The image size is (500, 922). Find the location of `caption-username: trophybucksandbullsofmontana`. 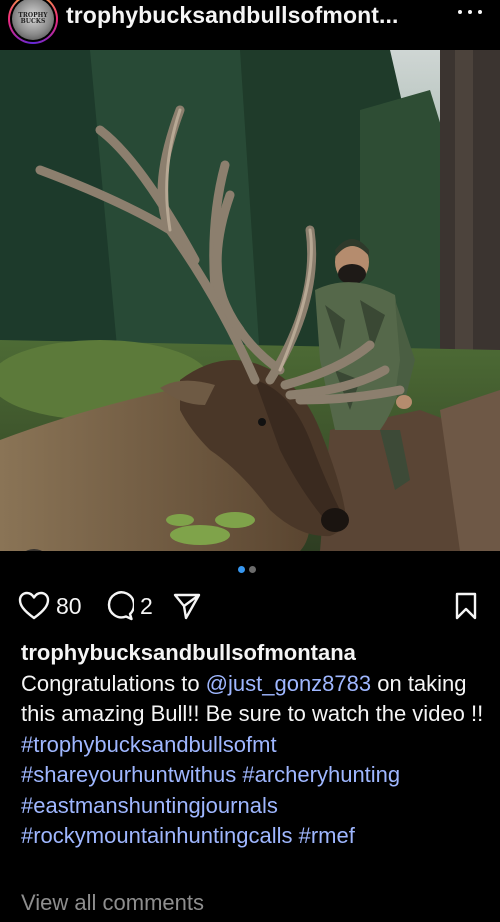

caption-username: trophybucksandbullsofmontana is located at coordinates (256, 653).